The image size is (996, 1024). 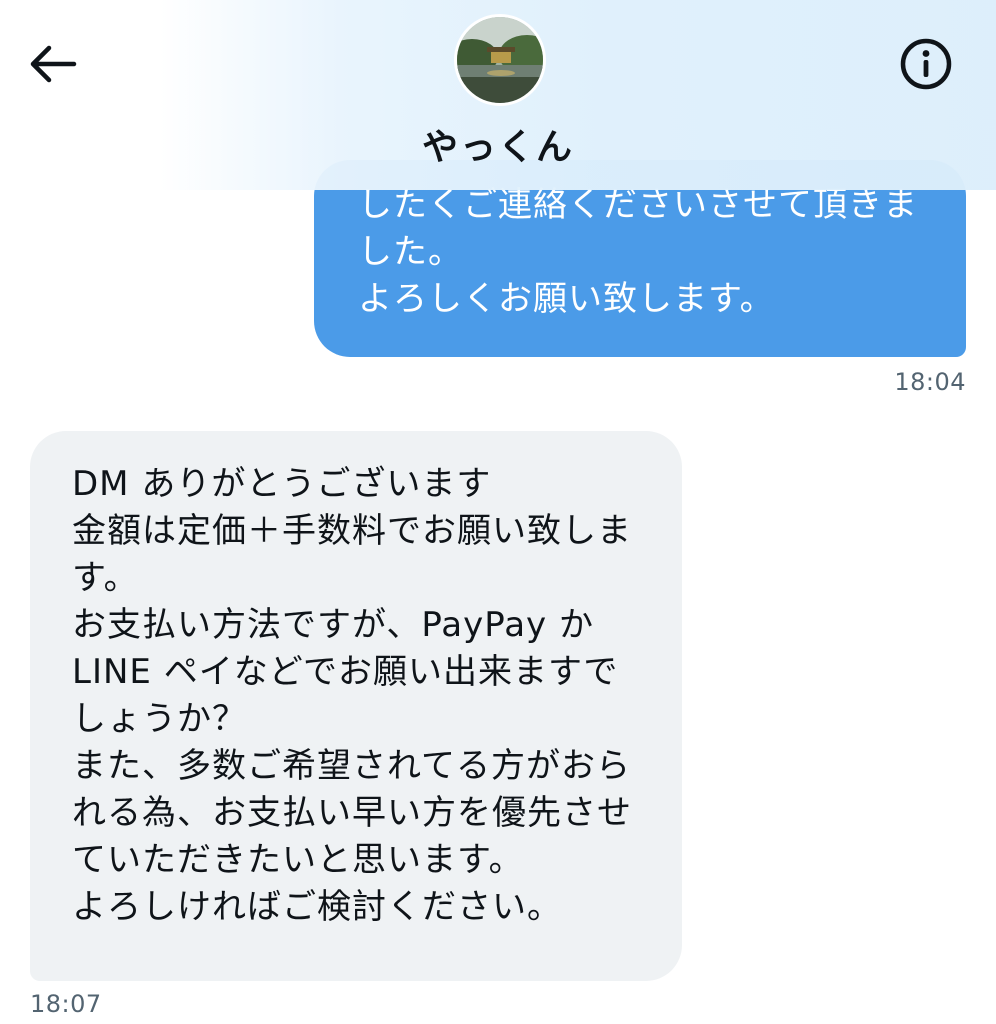 I want to click on received-message-timestamp: 18:07, so click(x=66, y=1004).